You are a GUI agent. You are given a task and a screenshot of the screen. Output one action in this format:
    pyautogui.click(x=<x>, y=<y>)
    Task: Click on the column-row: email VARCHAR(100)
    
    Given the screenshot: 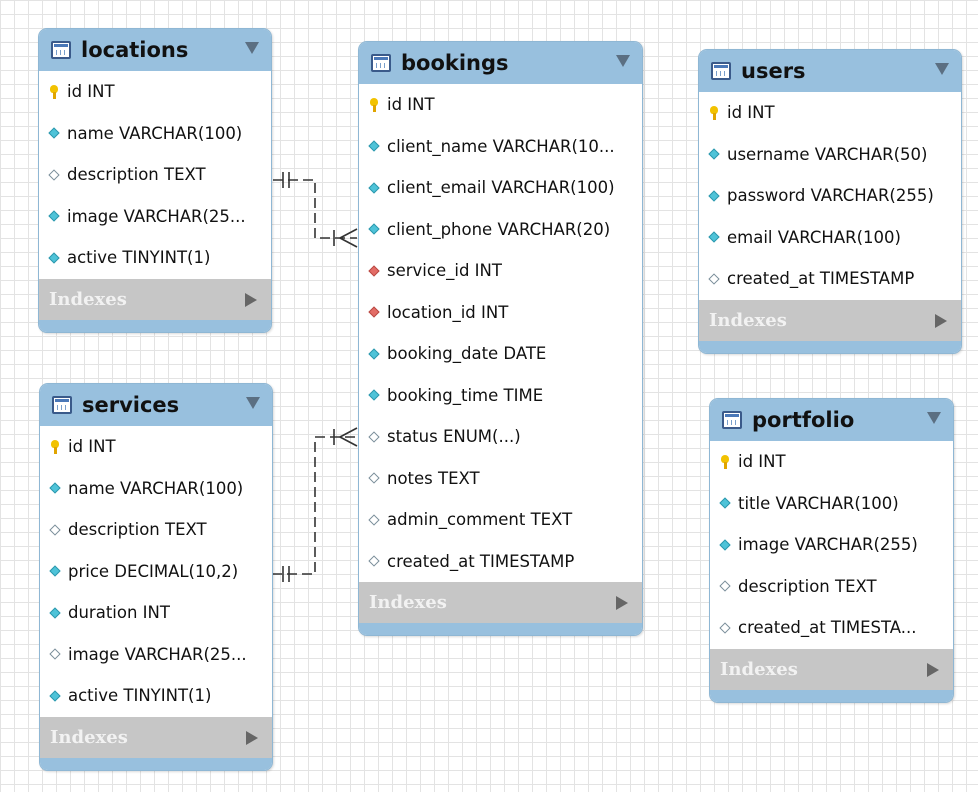 What is the action you would take?
    pyautogui.click(x=830, y=238)
    